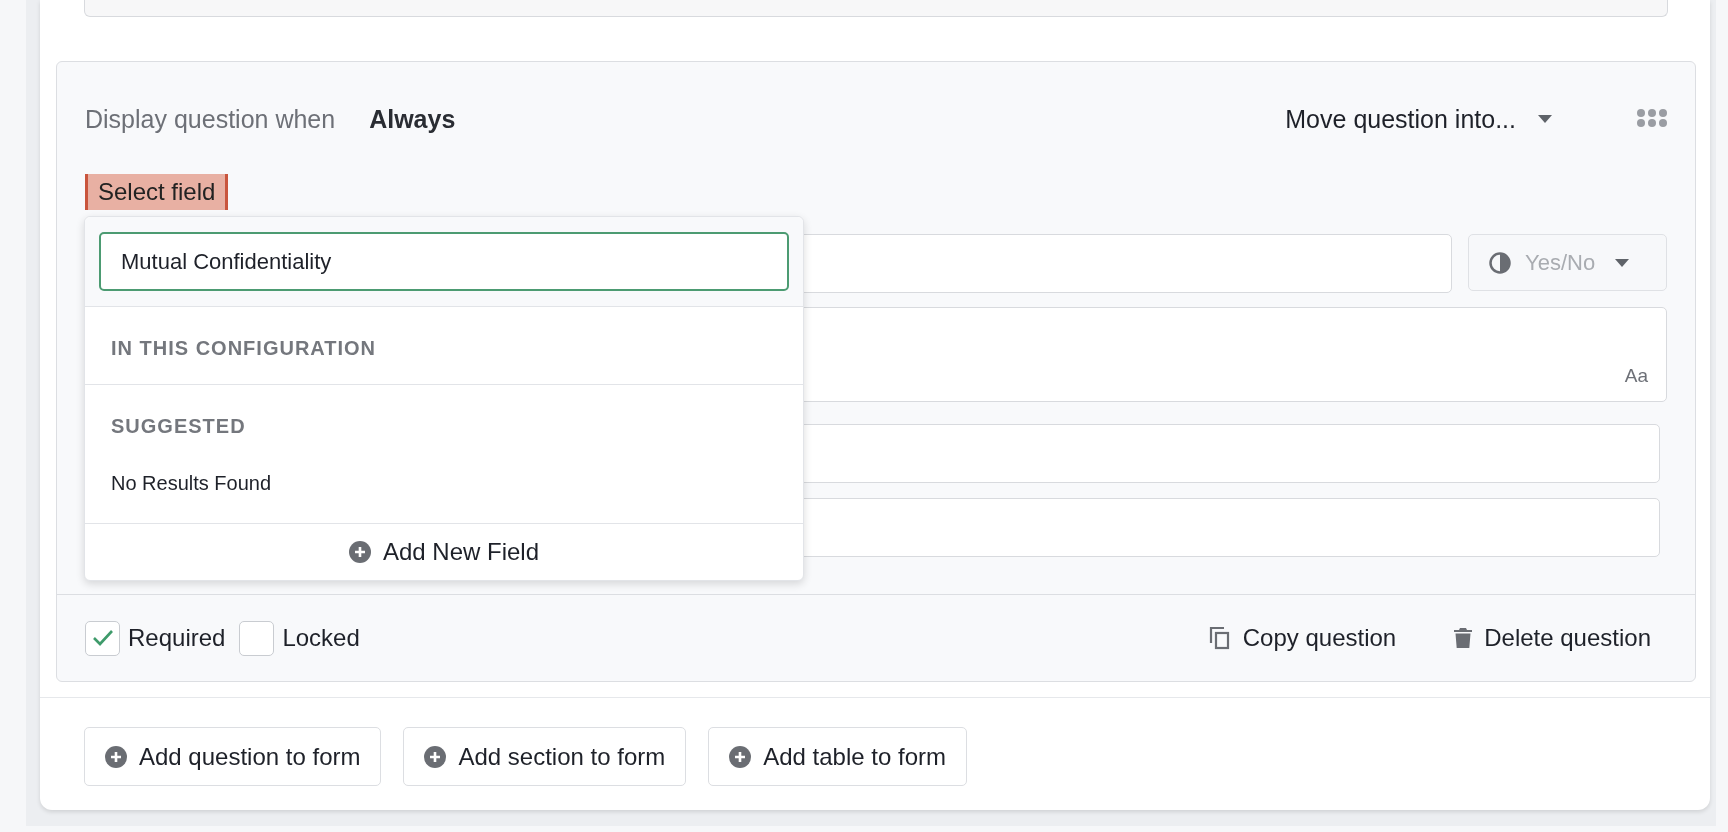 This screenshot has height=832, width=1728. Describe the element at coordinates (192, 483) in the screenshot. I see `empty-results-message: No Results Found` at that location.